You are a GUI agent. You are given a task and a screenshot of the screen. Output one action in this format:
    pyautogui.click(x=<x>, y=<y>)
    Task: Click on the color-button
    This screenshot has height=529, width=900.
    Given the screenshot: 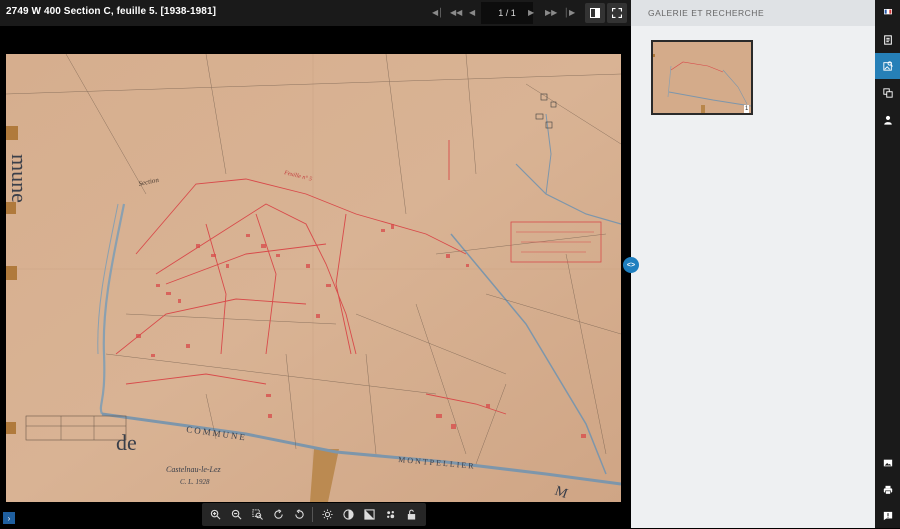 What is the action you would take?
    pyautogui.click(x=390, y=514)
    